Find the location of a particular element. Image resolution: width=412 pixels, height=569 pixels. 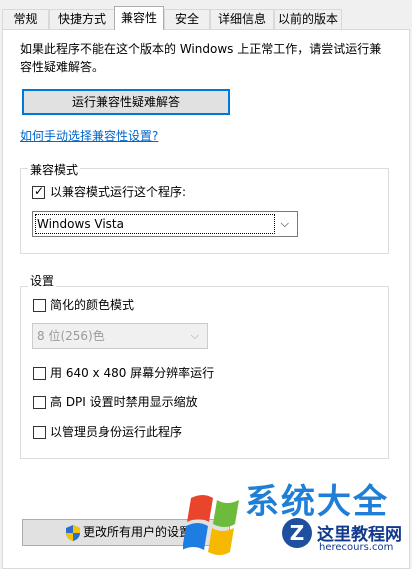

reduced-color-checkbox is located at coordinates (39, 305).